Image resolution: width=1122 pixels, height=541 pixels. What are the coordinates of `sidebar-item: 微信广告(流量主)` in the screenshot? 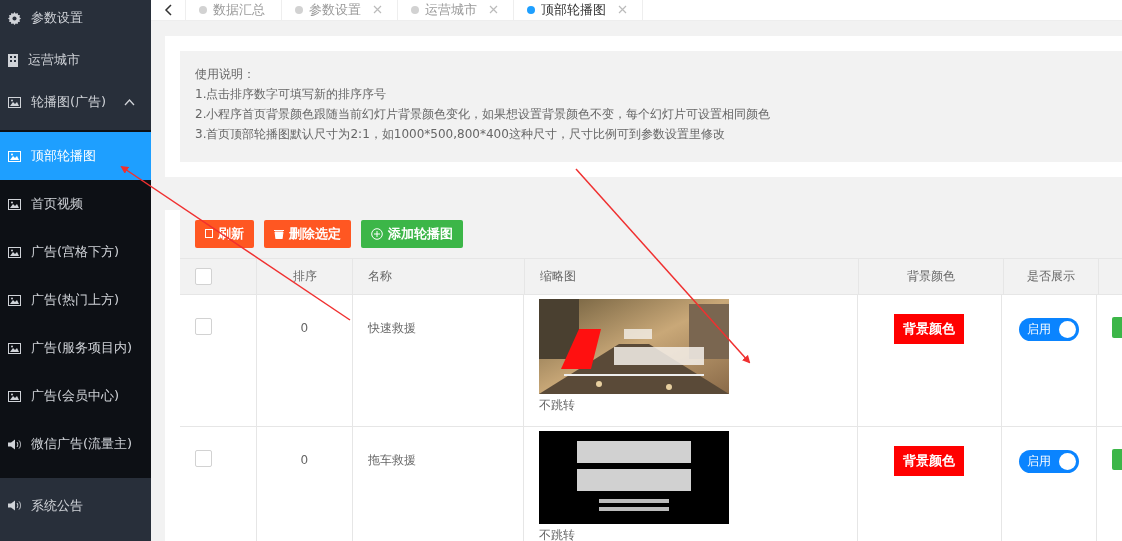 It's located at (75, 444).